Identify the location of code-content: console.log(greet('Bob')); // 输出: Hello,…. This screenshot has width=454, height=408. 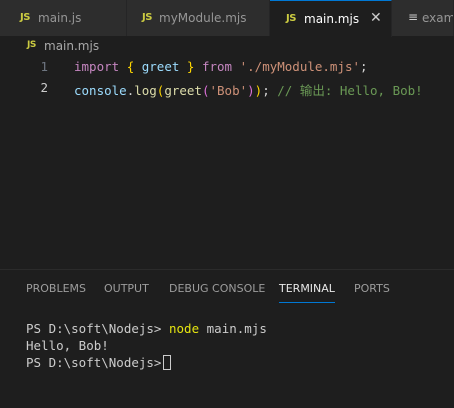
(248, 89).